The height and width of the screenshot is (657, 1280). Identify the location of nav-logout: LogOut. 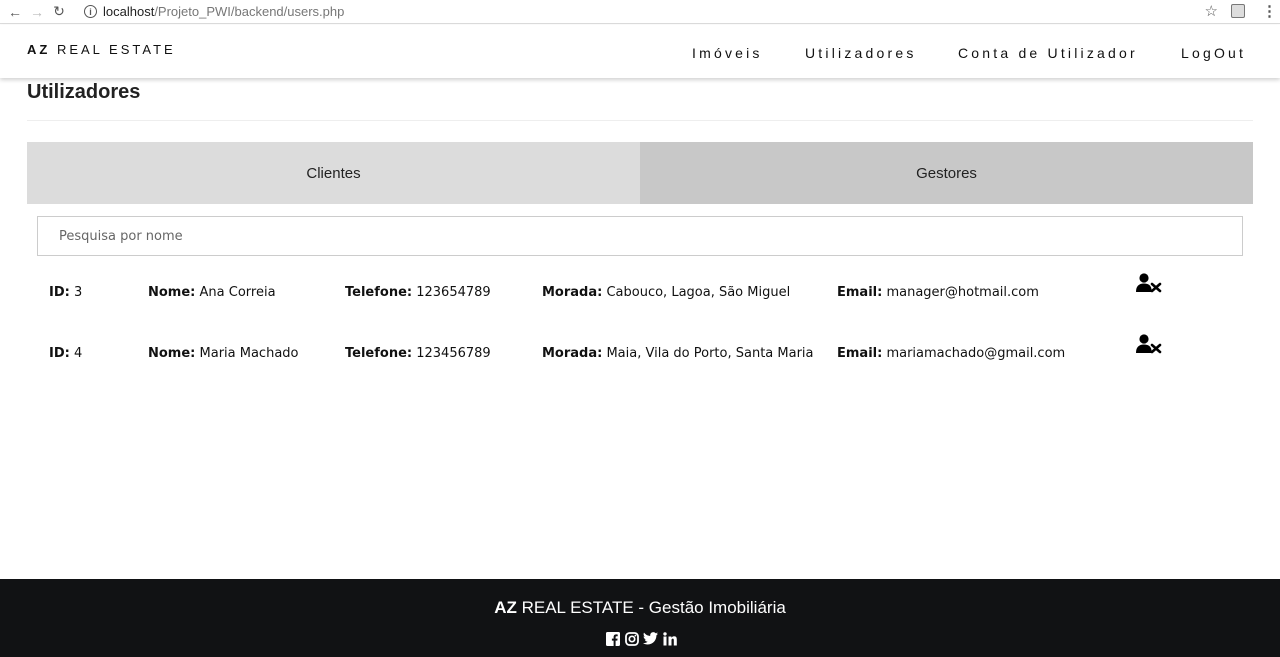
(1213, 53).